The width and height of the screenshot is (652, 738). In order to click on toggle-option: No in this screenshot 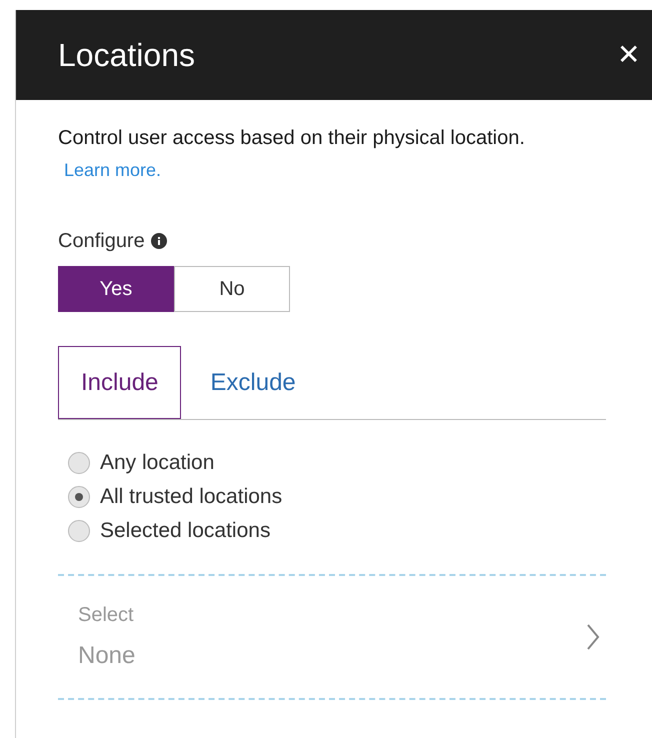, I will do `click(232, 289)`.